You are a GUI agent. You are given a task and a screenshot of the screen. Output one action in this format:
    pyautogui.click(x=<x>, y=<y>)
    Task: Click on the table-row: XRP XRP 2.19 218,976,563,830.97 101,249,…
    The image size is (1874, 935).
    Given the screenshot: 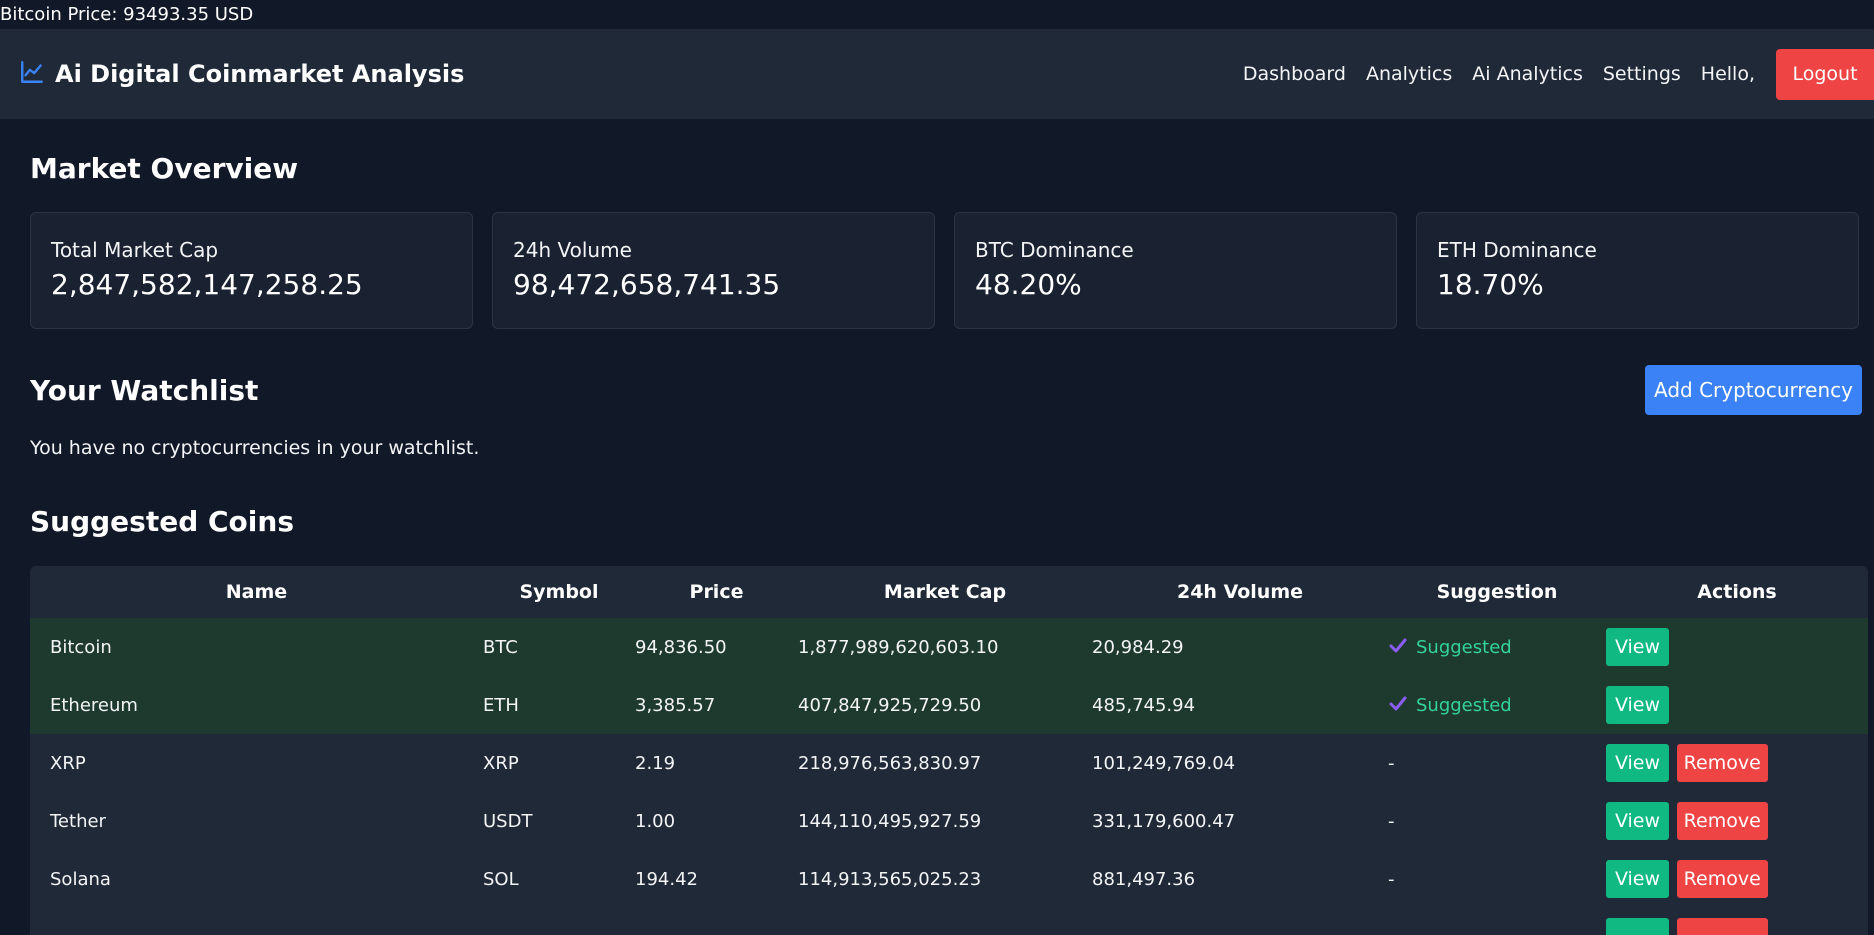 What is the action you would take?
    pyautogui.click(x=949, y=763)
    